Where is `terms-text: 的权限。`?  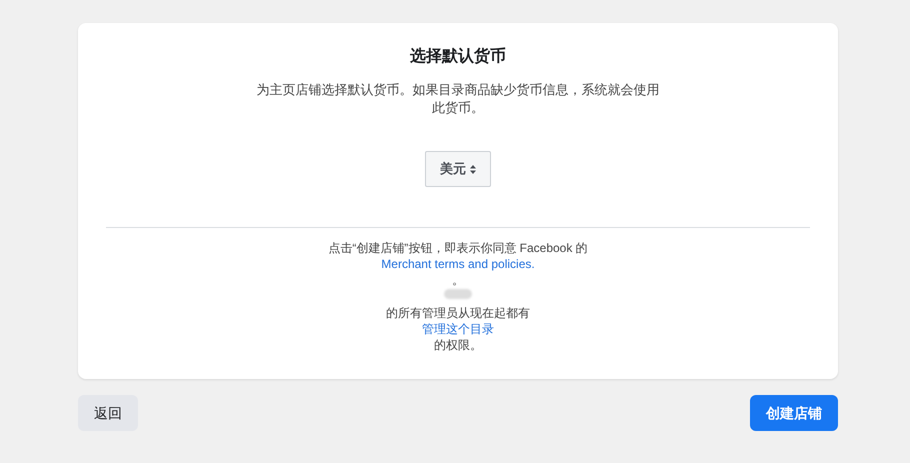 terms-text: 的权限。 is located at coordinates (458, 345).